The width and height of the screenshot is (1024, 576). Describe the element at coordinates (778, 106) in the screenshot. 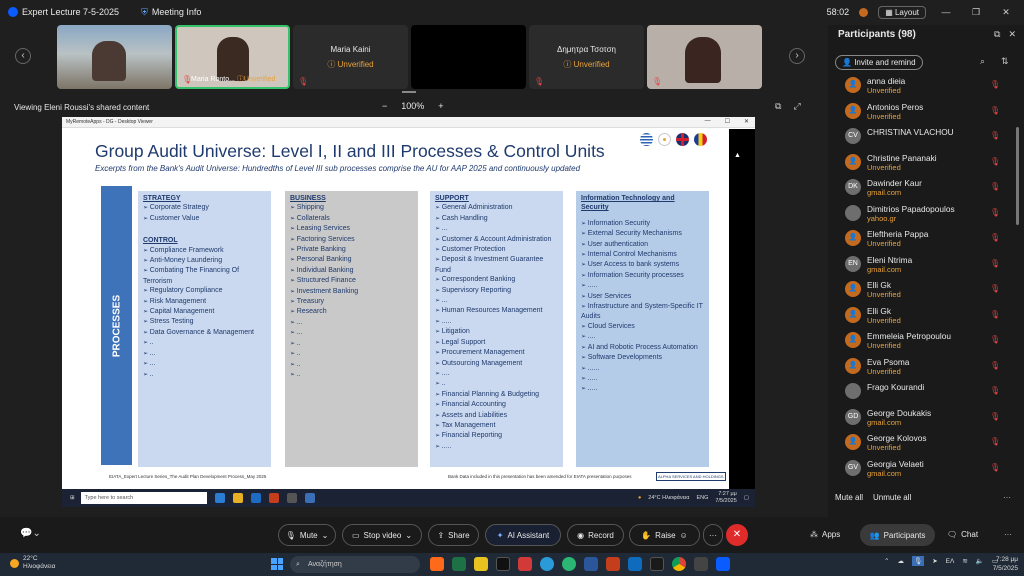

I see `annotate-icon: ⧉` at that location.